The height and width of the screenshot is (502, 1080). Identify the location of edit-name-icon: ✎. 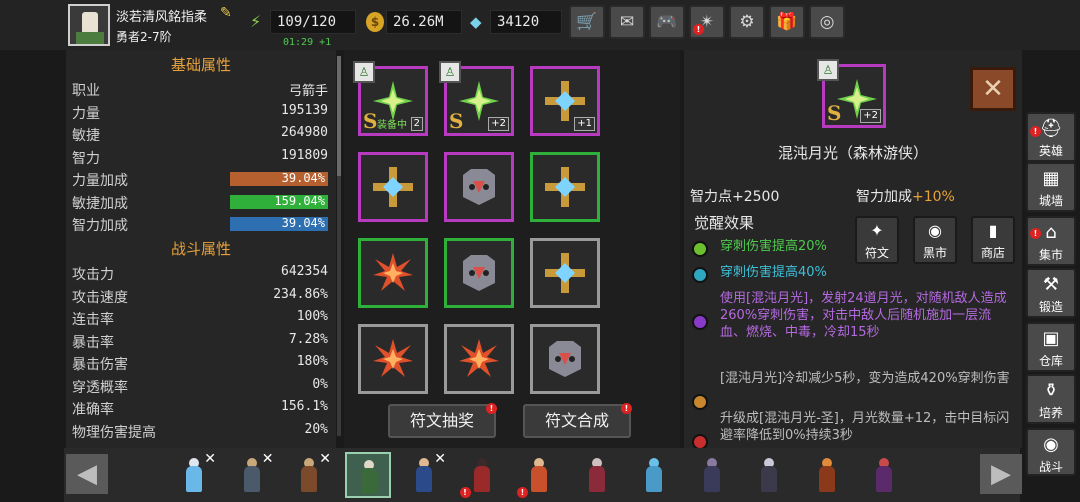
(228, 13).